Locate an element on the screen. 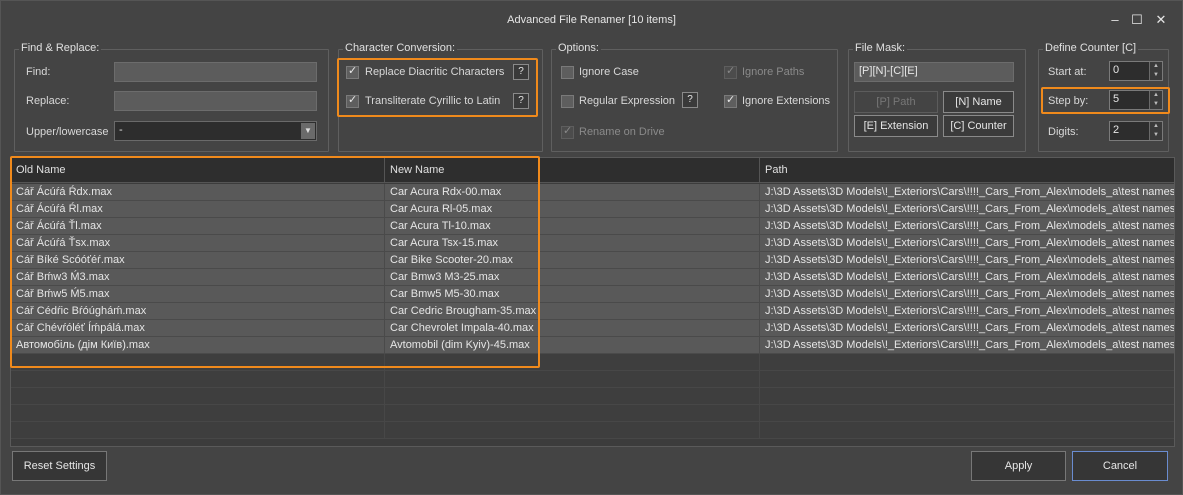 This screenshot has width=1183, height=495. ignore-paths-checkbox is located at coordinates (730, 71).